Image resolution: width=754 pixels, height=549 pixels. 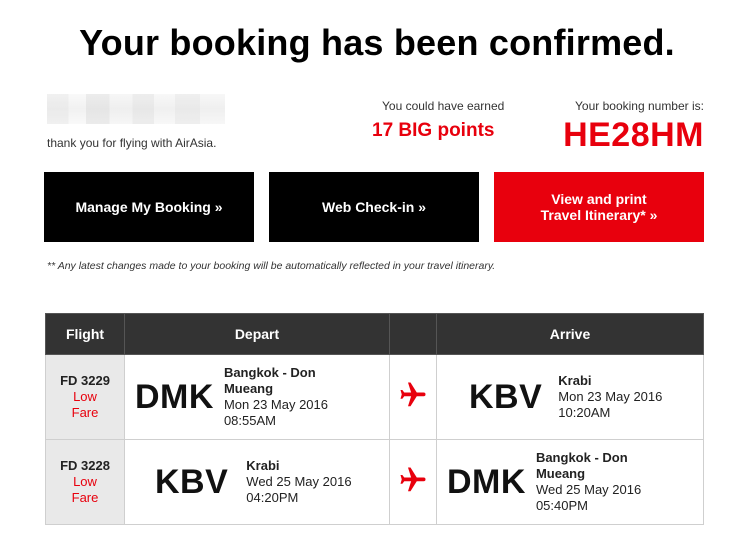 What do you see at coordinates (570, 334) in the screenshot?
I see `header-arrive: Arrive` at bounding box center [570, 334].